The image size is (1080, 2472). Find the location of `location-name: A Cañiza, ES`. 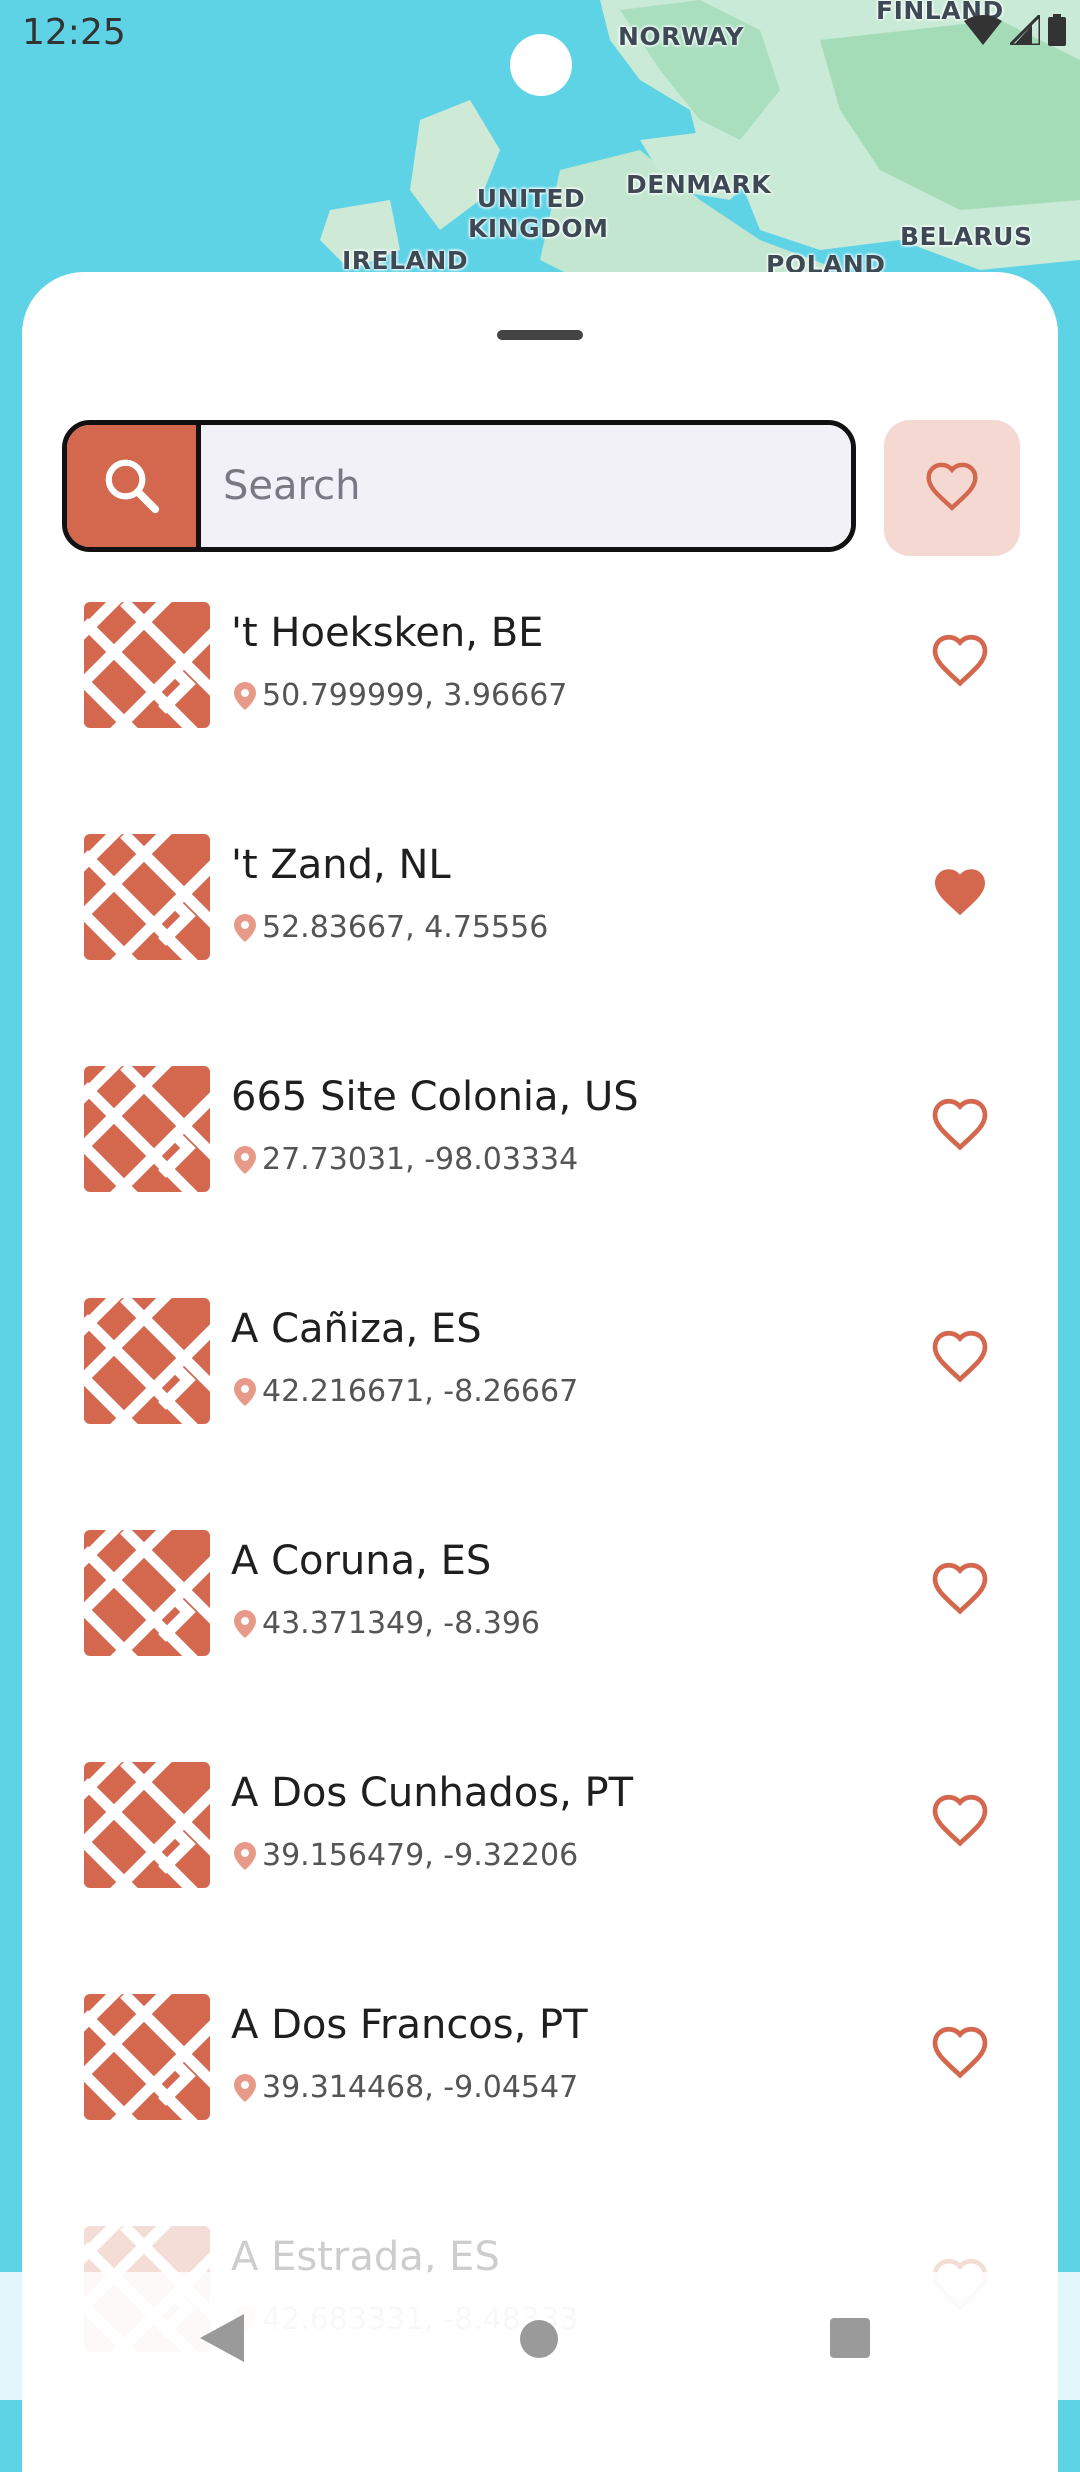

location-name: A Cañiza, ES is located at coordinates (356, 1329).